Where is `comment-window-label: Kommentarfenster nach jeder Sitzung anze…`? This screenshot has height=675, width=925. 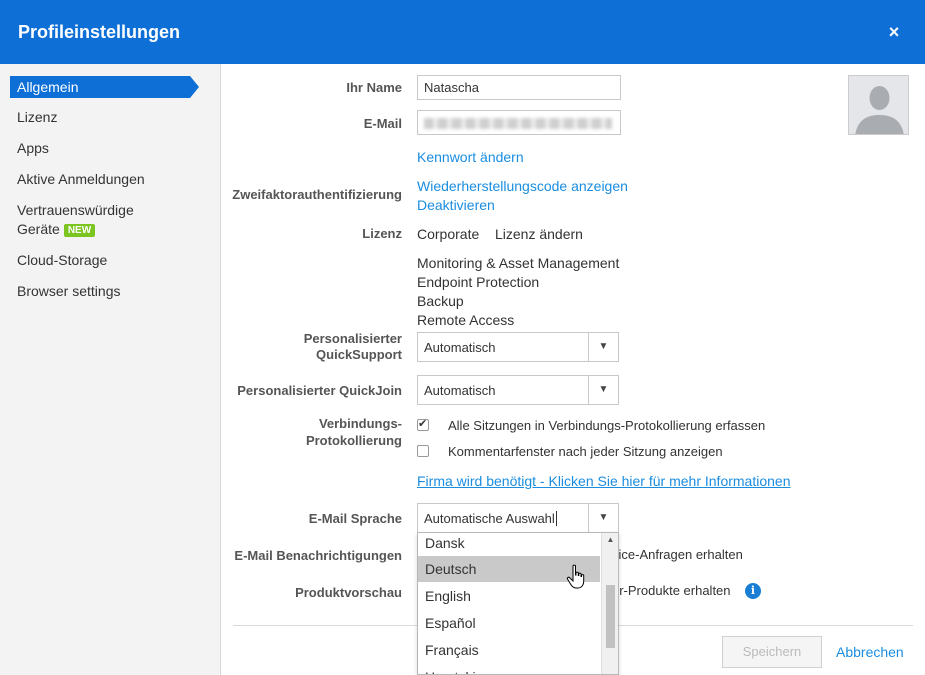 comment-window-label: Kommentarfenster nach jeder Sitzung anze… is located at coordinates (585, 451).